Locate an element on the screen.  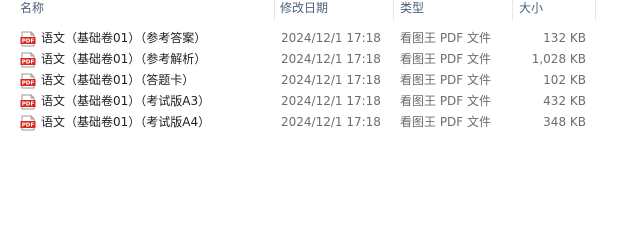
file-size: 348 KB is located at coordinates (564, 122).